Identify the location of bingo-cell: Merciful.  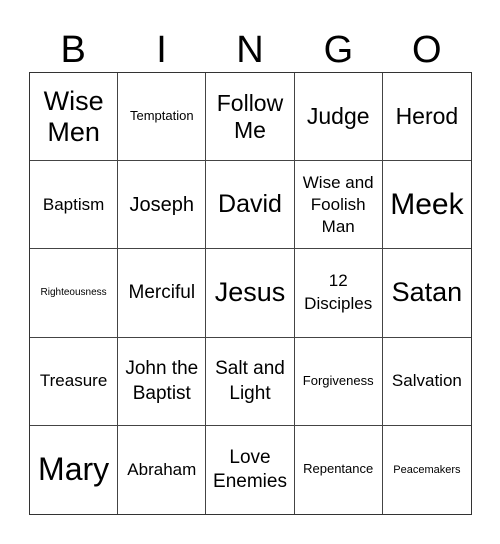
(162, 293).